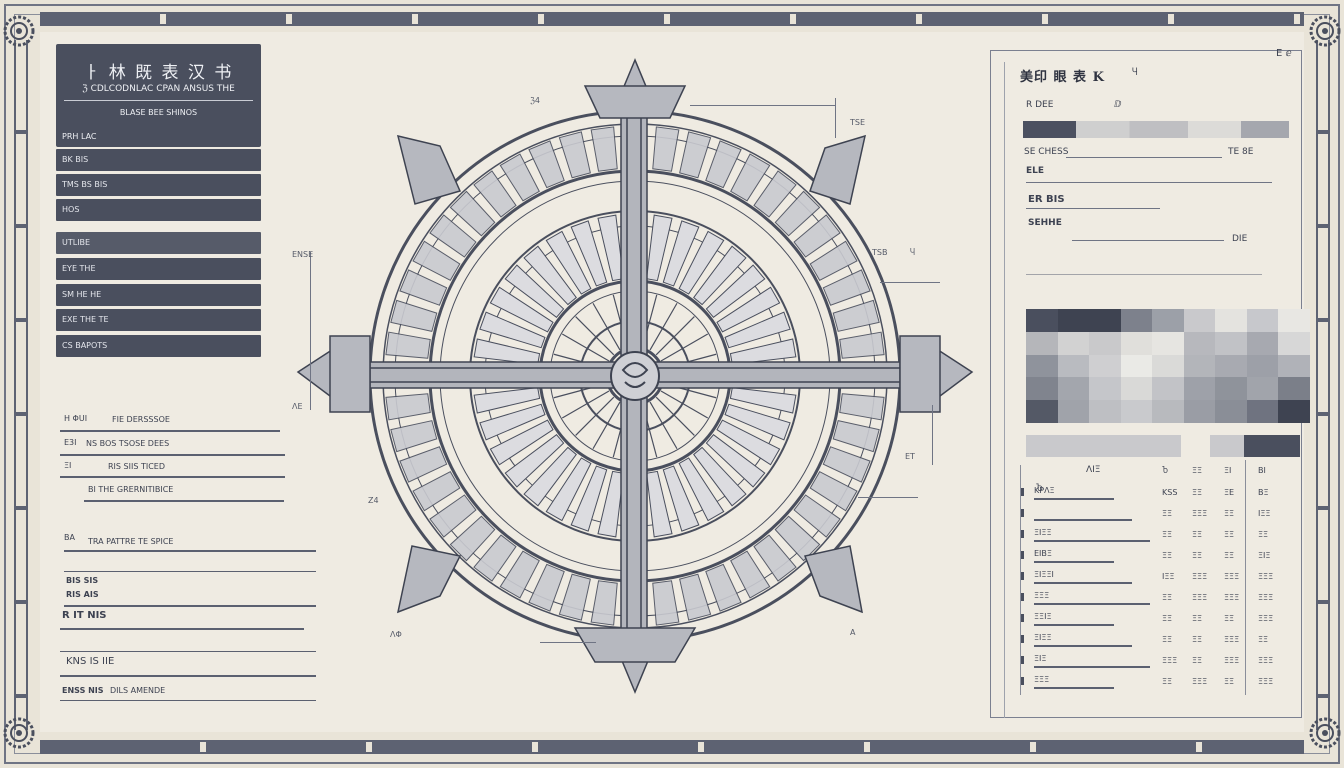 The height and width of the screenshot is (768, 1344). Describe the element at coordinates (158, 73) in the screenshot. I see `left-header-title: ㅏ 林 既 表 汉 书` at that location.